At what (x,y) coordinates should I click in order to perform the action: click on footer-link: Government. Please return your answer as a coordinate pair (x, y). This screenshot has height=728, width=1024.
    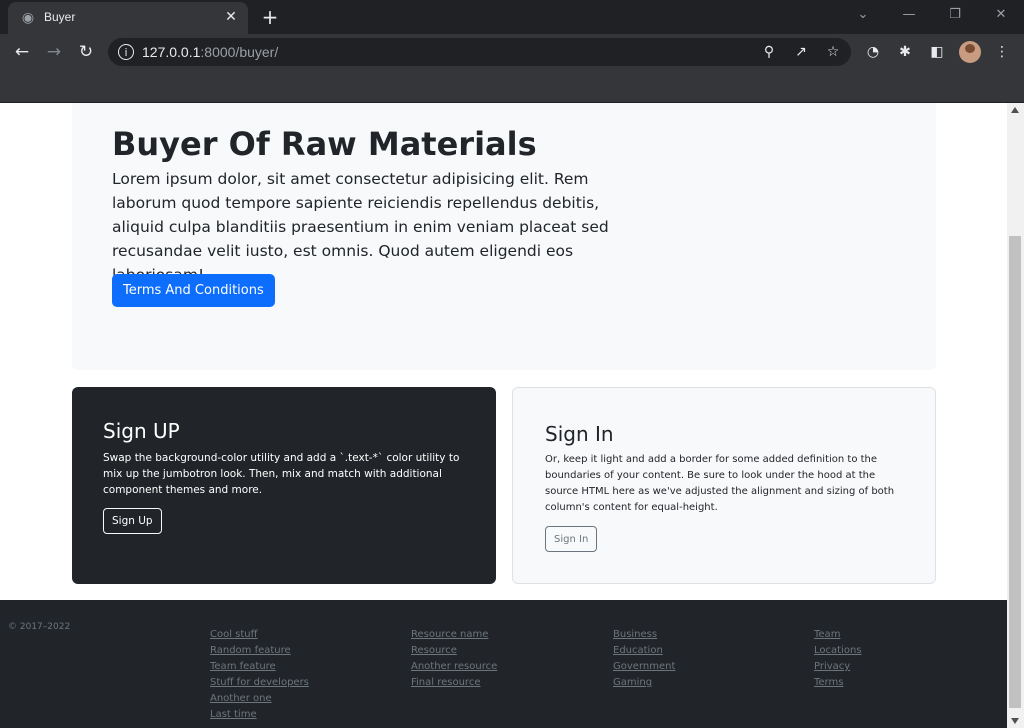
    Looking at the image, I should click on (644, 666).